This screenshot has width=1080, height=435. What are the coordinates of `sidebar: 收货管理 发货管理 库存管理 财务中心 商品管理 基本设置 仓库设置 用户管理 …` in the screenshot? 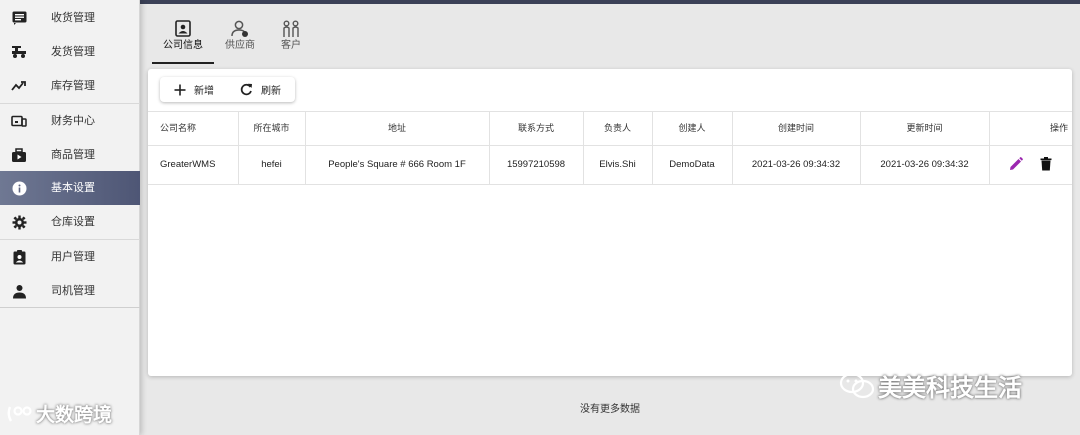 It's located at (70, 217).